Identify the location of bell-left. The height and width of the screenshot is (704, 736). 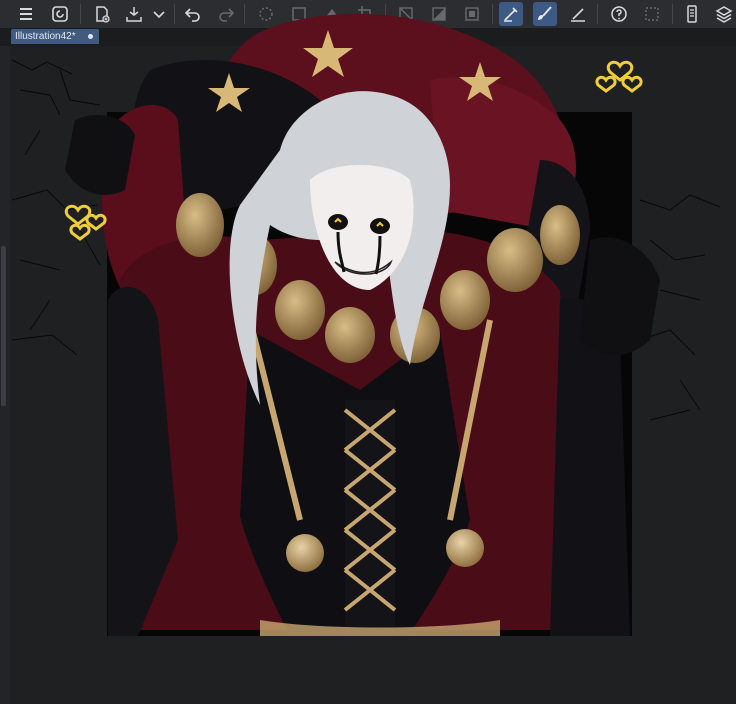
(305, 553).